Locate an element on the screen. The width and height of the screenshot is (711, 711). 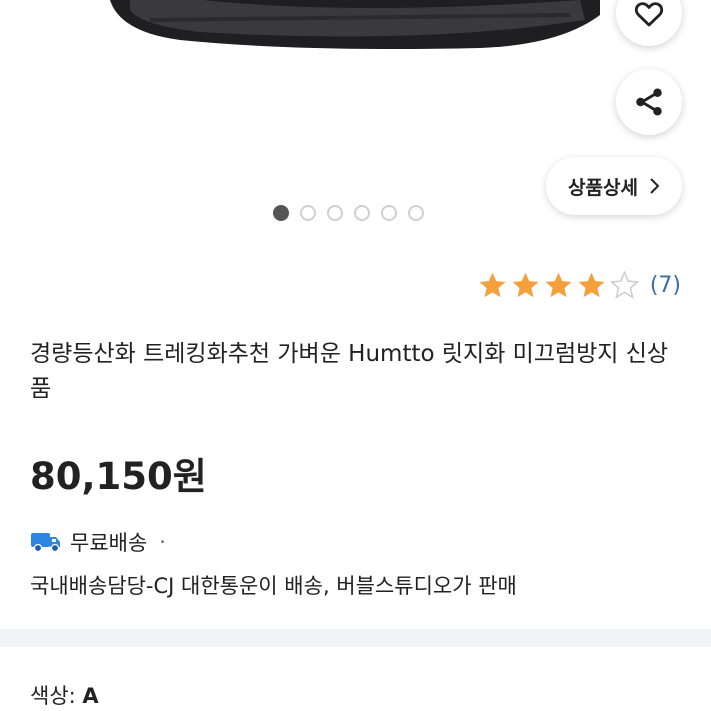
product-detail-label: 상품상세 is located at coordinates (603, 187).